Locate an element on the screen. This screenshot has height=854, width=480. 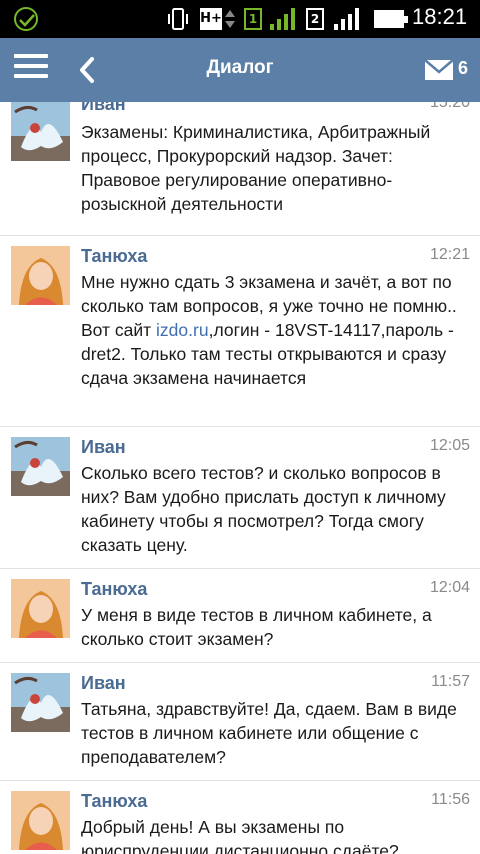
sim1-badge: 1 is located at coordinates (253, 19).